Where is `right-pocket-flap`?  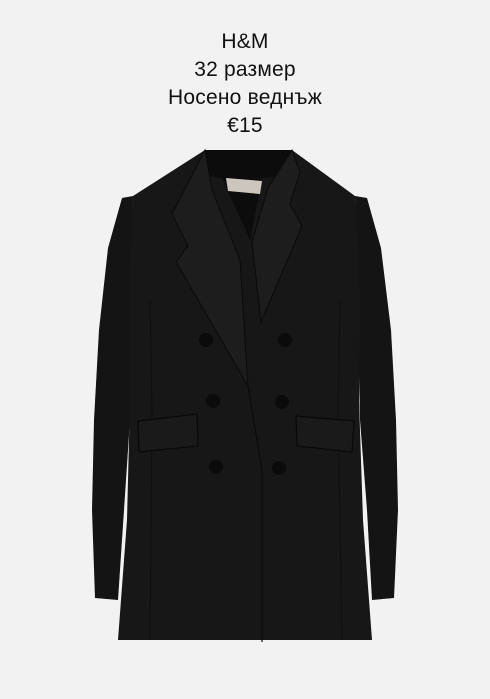 right-pocket-flap is located at coordinates (325, 434).